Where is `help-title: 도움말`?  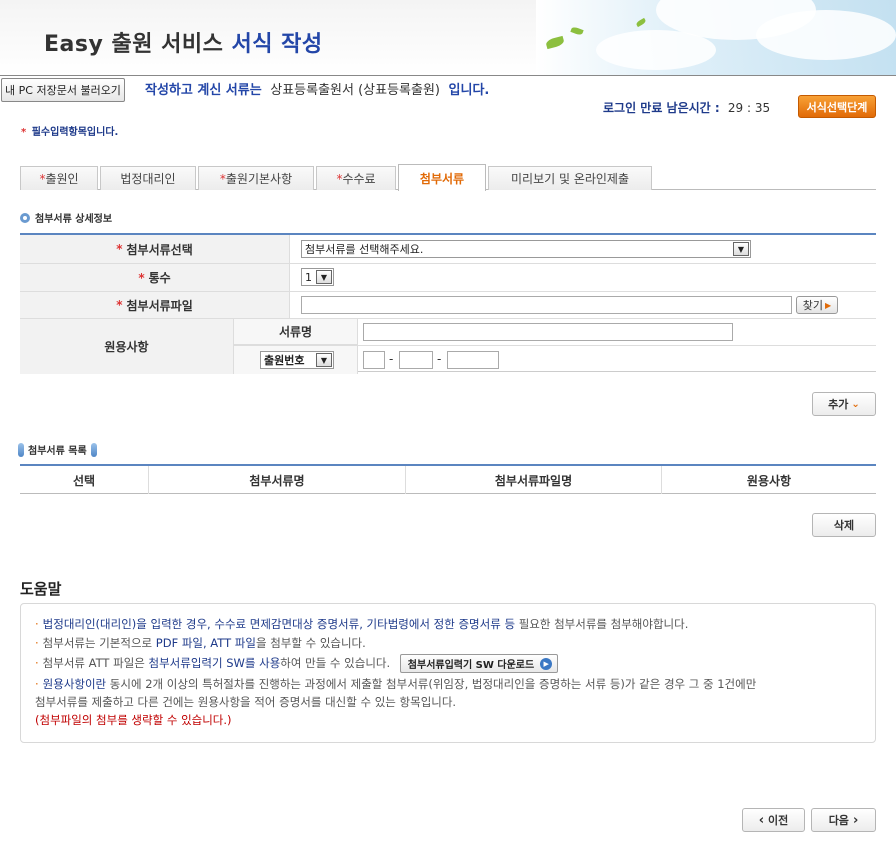 help-title: 도움말 is located at coordinates (41, 589).